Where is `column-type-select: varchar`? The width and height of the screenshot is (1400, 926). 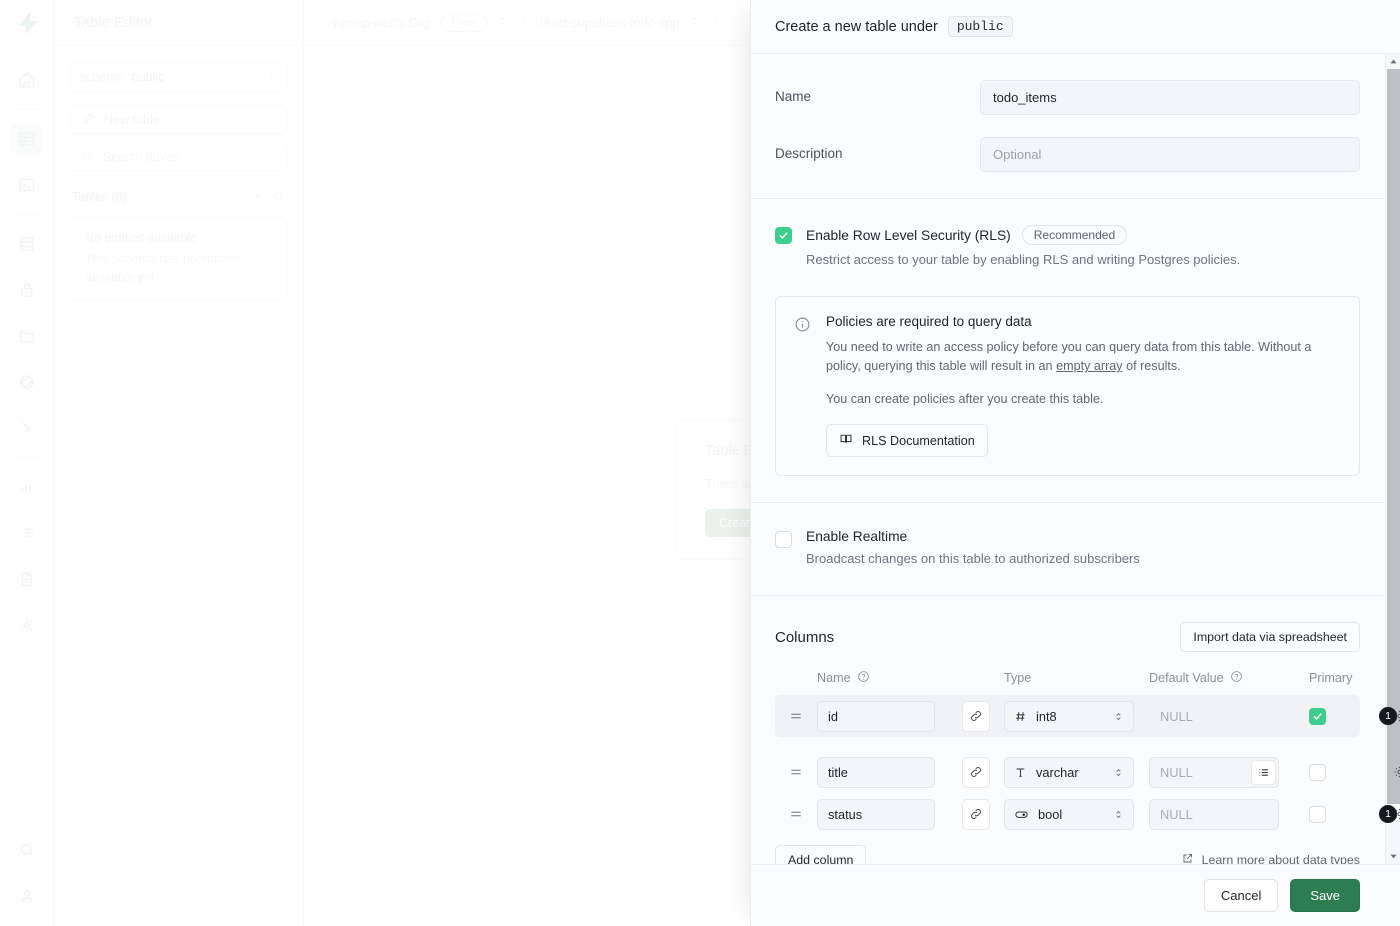 column-type-select: varchar is located at coordinates (1069, 772).